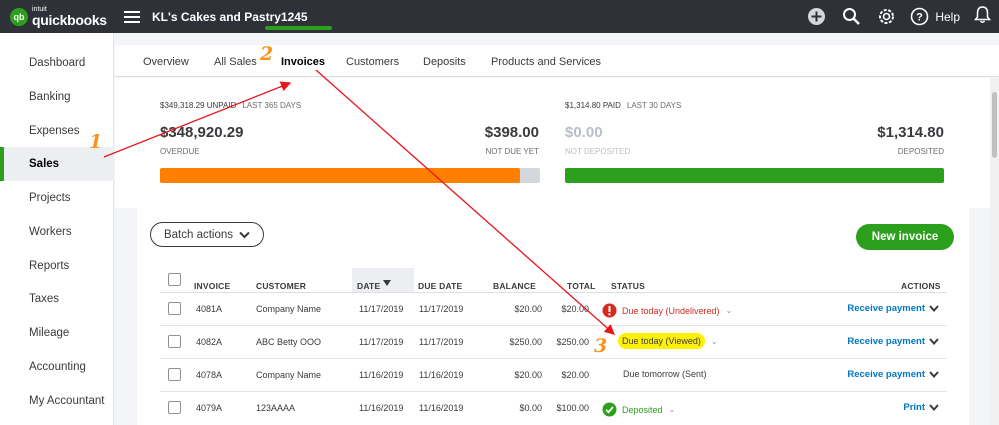 The image size is (999, 425). What do you see at coordinates (947, 16) in the screenshot?
I see `help-label: Help` at bounding box center [947, 16].